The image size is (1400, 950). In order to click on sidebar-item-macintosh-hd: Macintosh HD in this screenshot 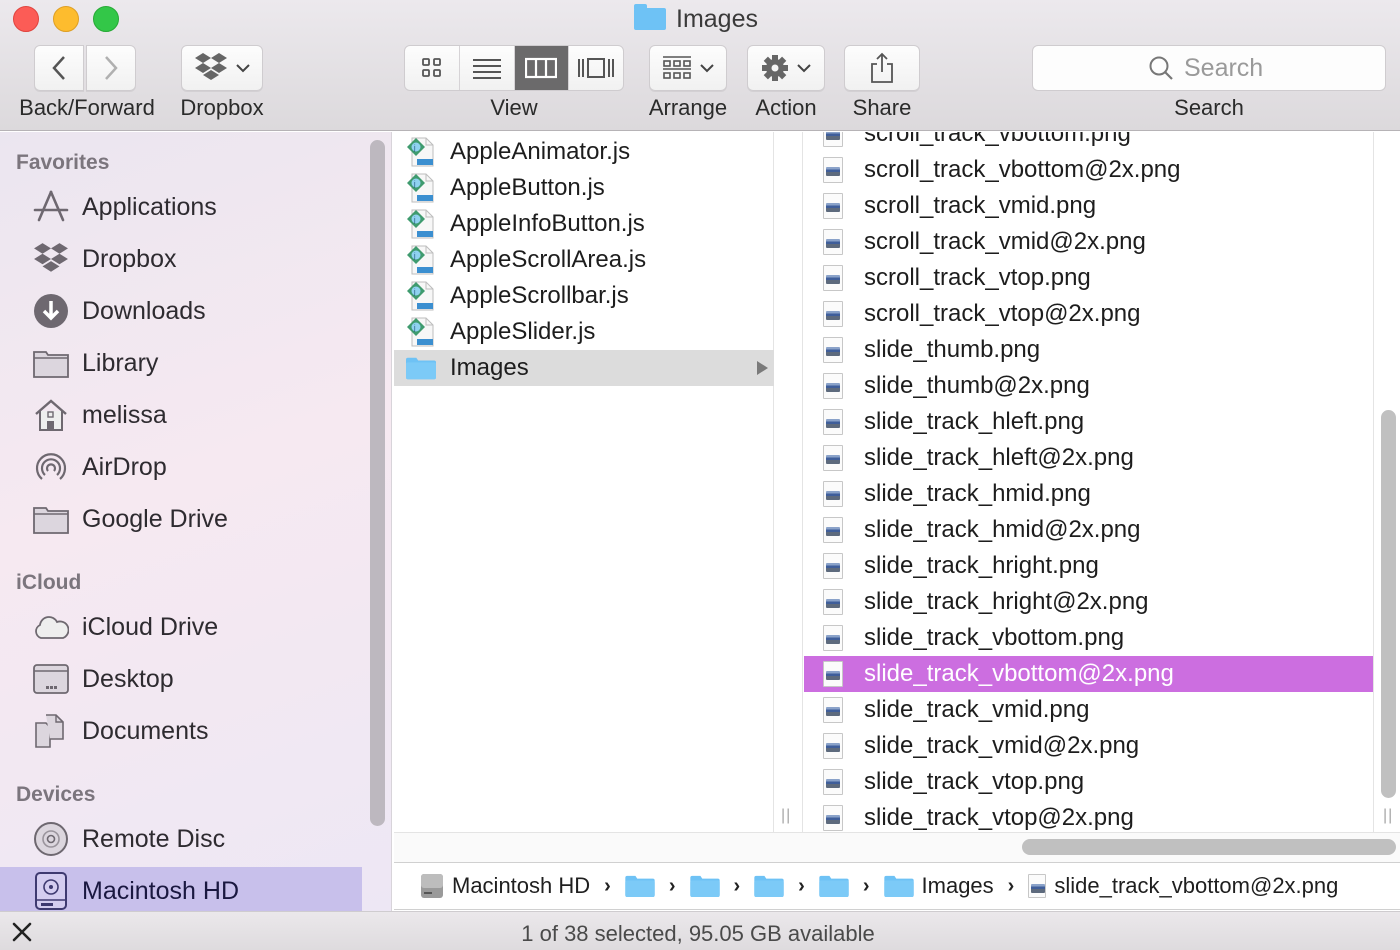, I will do `click(181, 891)`.